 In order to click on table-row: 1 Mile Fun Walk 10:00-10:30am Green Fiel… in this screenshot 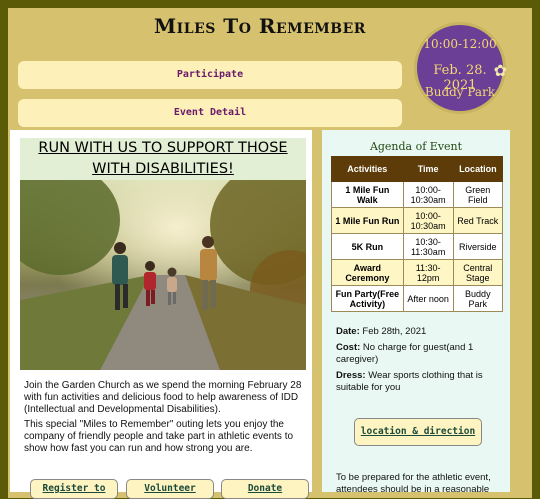, I will do `click(417, 194)`.